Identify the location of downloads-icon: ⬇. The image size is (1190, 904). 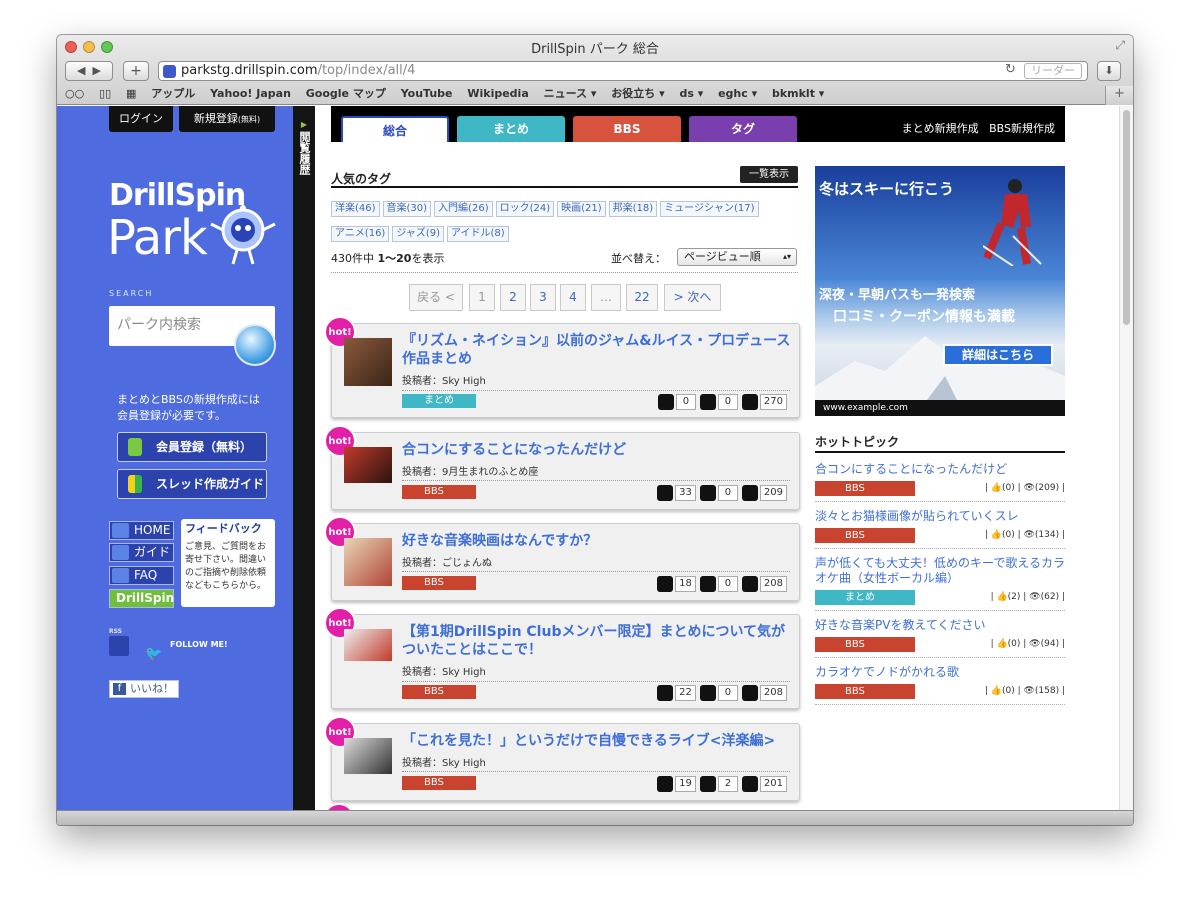
(1109, 71).